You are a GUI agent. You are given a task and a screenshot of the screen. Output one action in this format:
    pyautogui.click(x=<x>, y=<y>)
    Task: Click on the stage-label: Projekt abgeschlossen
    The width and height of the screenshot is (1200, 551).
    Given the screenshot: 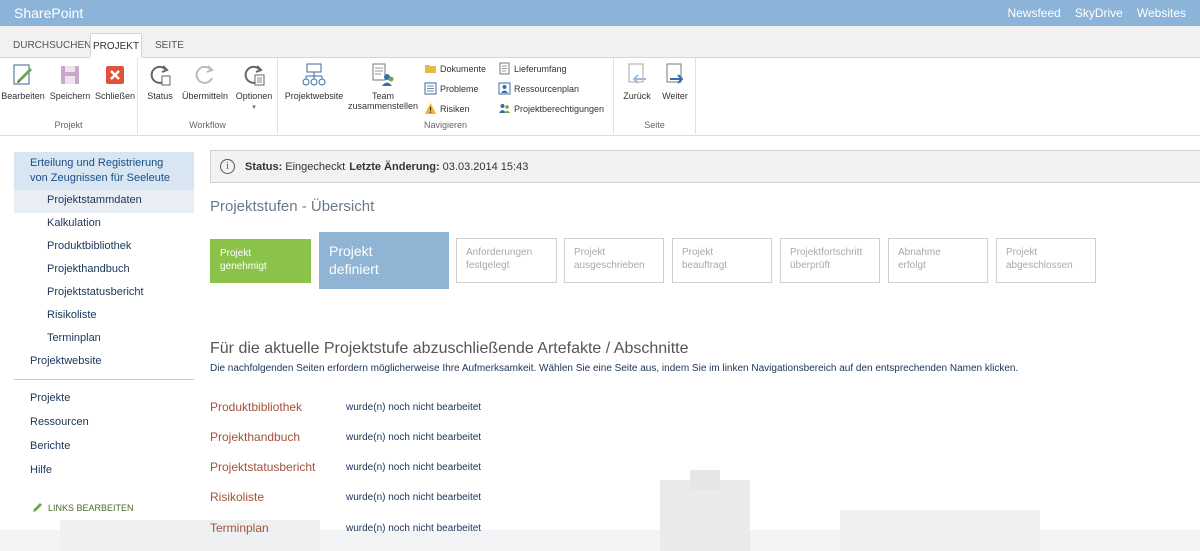 What is the action you would take?
    pyautogui.click(x=1039, y=259)
    